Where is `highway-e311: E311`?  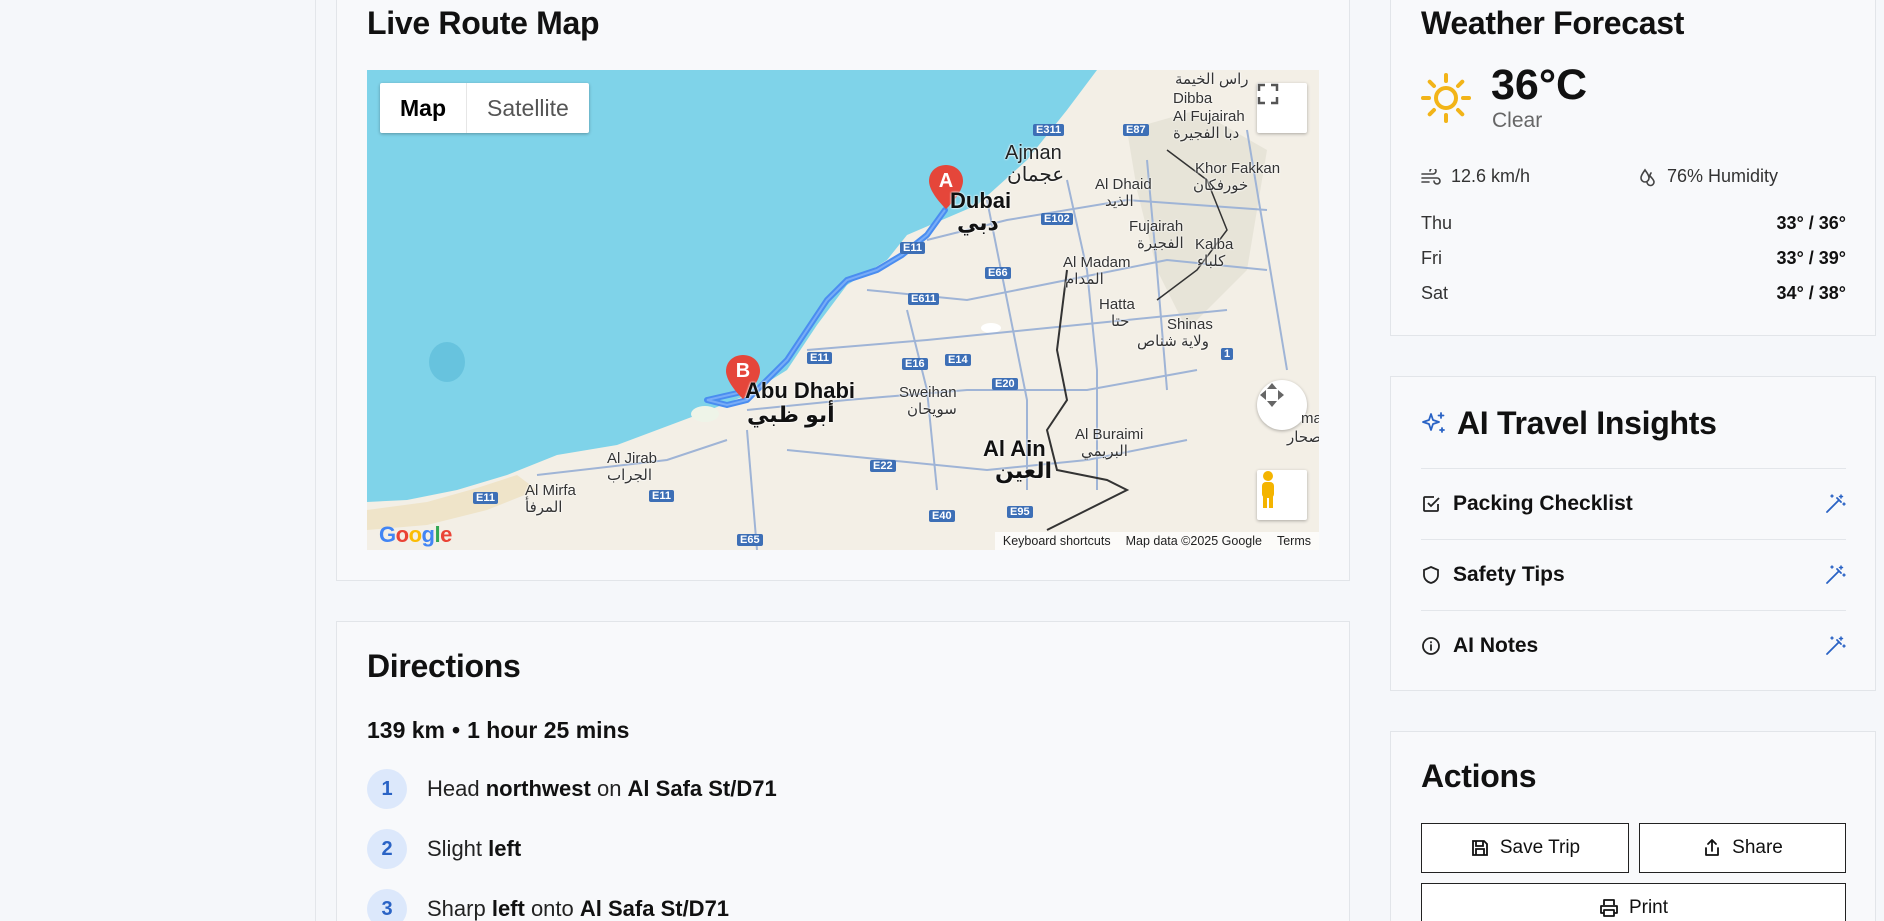
highway-e311: E311 is located at coordinates (1049, 130).